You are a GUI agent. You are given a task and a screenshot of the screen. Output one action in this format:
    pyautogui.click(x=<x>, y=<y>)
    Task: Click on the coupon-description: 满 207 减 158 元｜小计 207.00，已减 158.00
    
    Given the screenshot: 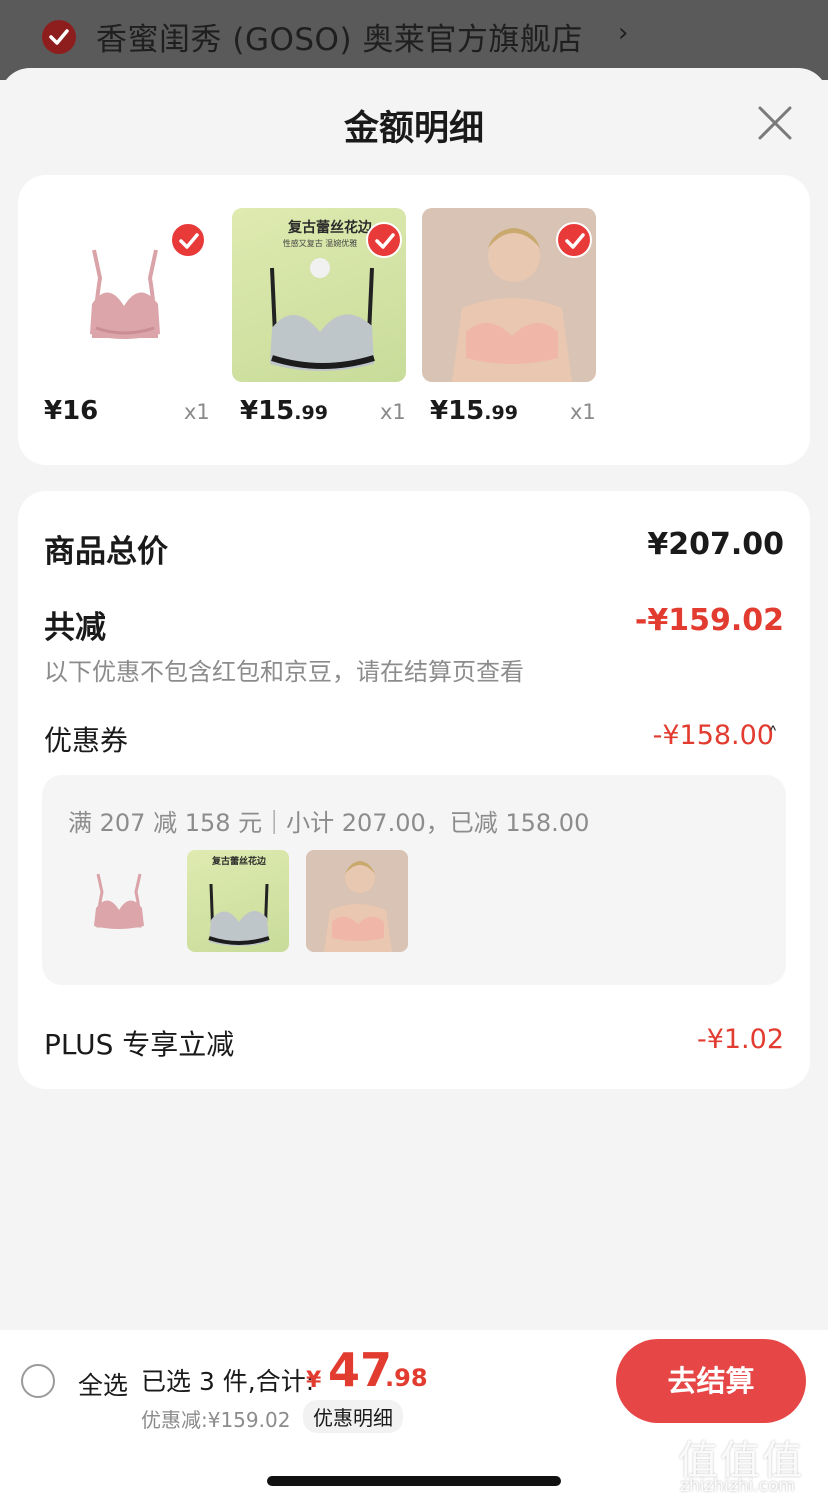 What is the action you would take?
    pyautogui.click(x=329, y=823)
    